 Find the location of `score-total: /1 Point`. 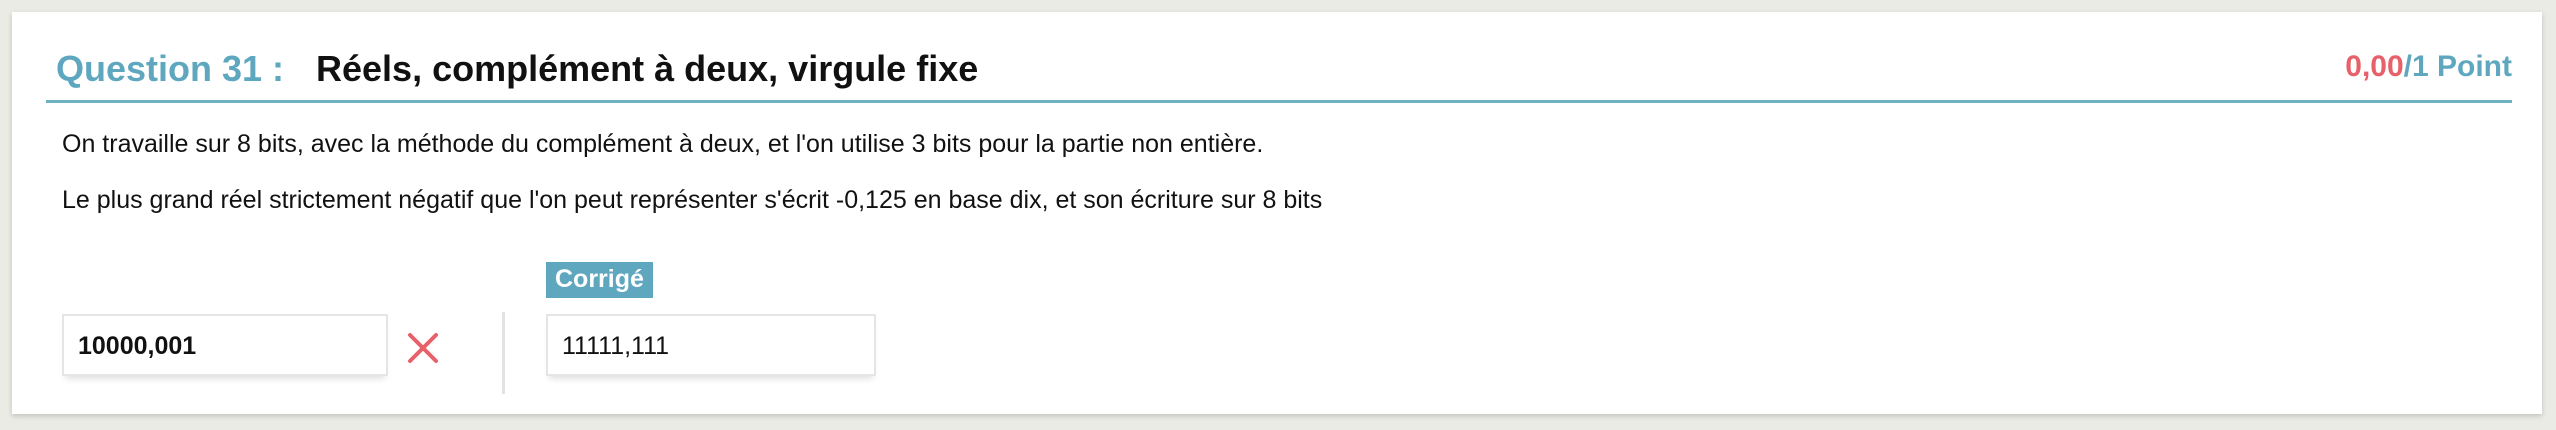

score-total: /1 Point is located at coordinates (2457, 66).